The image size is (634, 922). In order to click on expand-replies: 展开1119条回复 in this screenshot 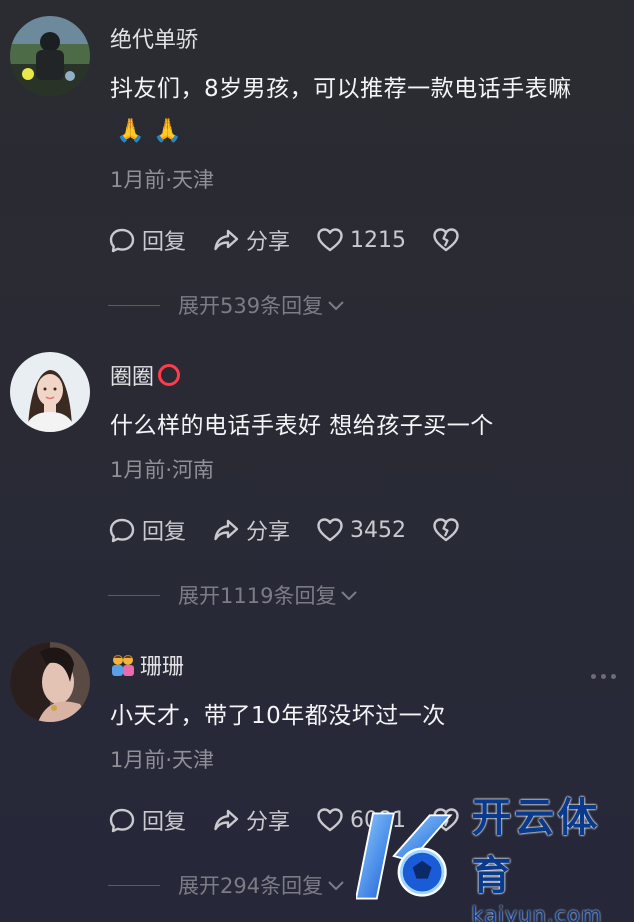, I will do `click(234, 595)`.